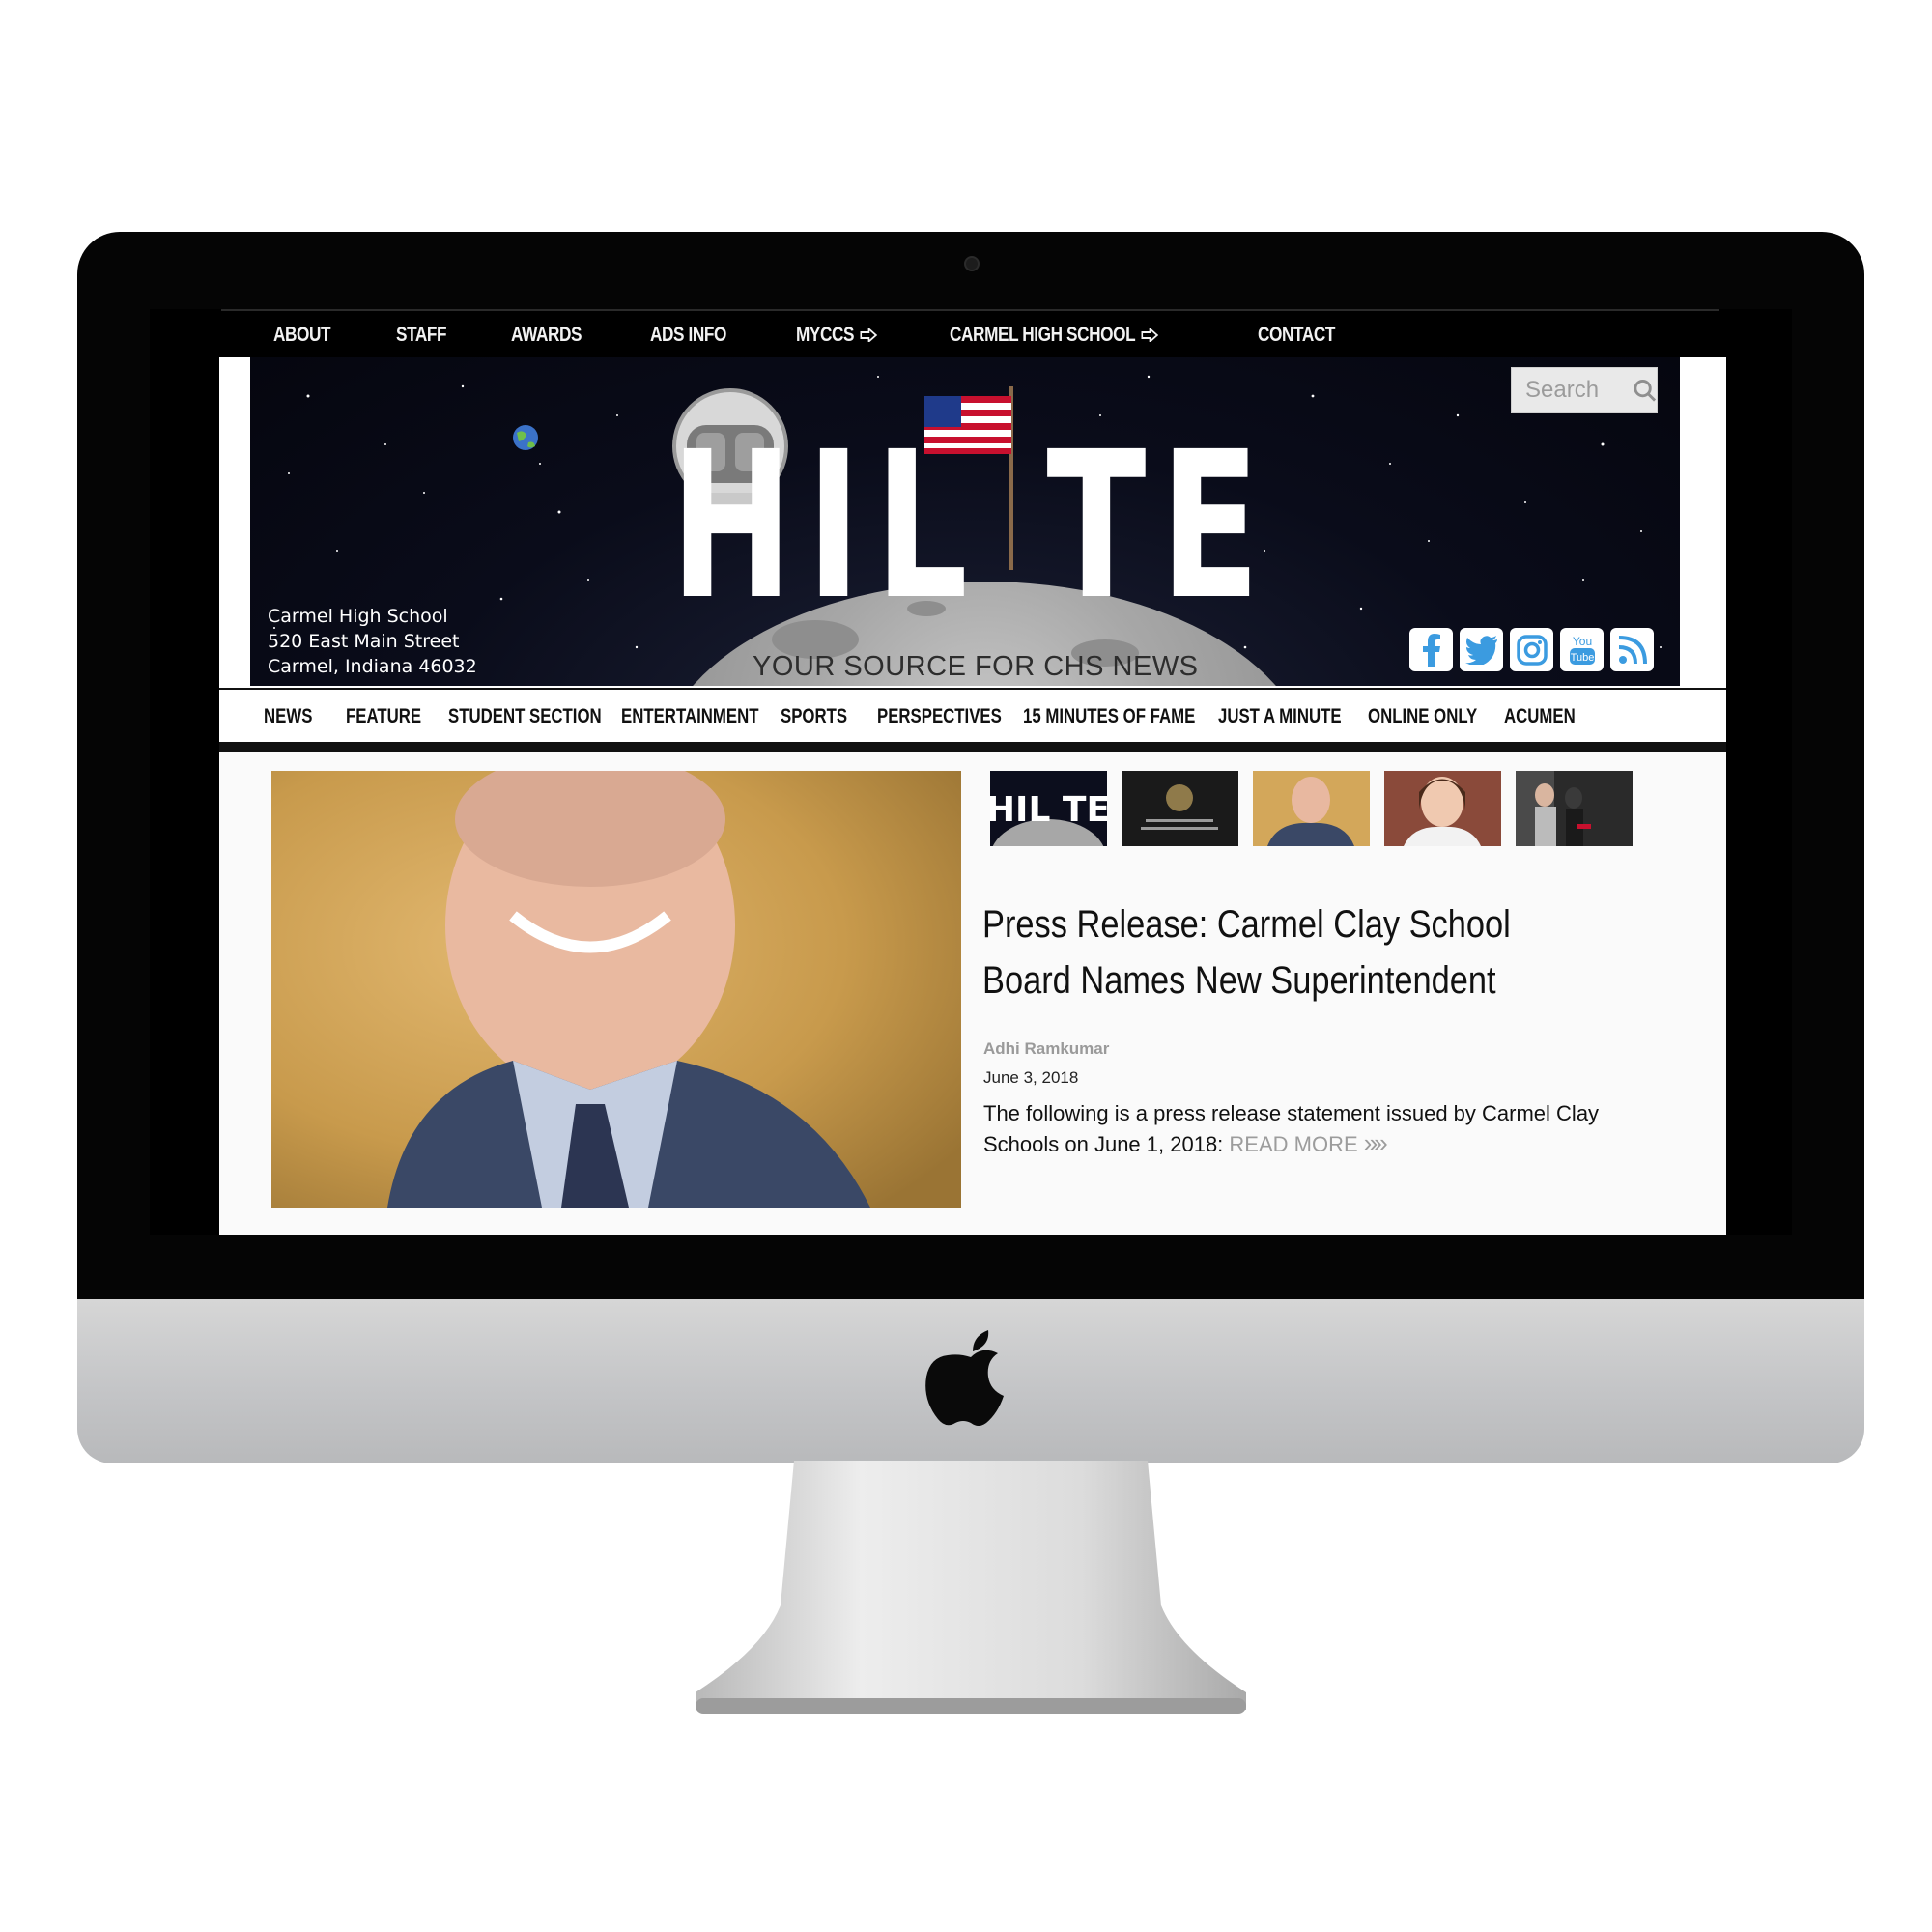 This screenshot has height=1932, width=1932. What do you see at coordinates (1581, 641) in the screenshot?
I see `svg-text: You` at bounding box center [1581, 641].